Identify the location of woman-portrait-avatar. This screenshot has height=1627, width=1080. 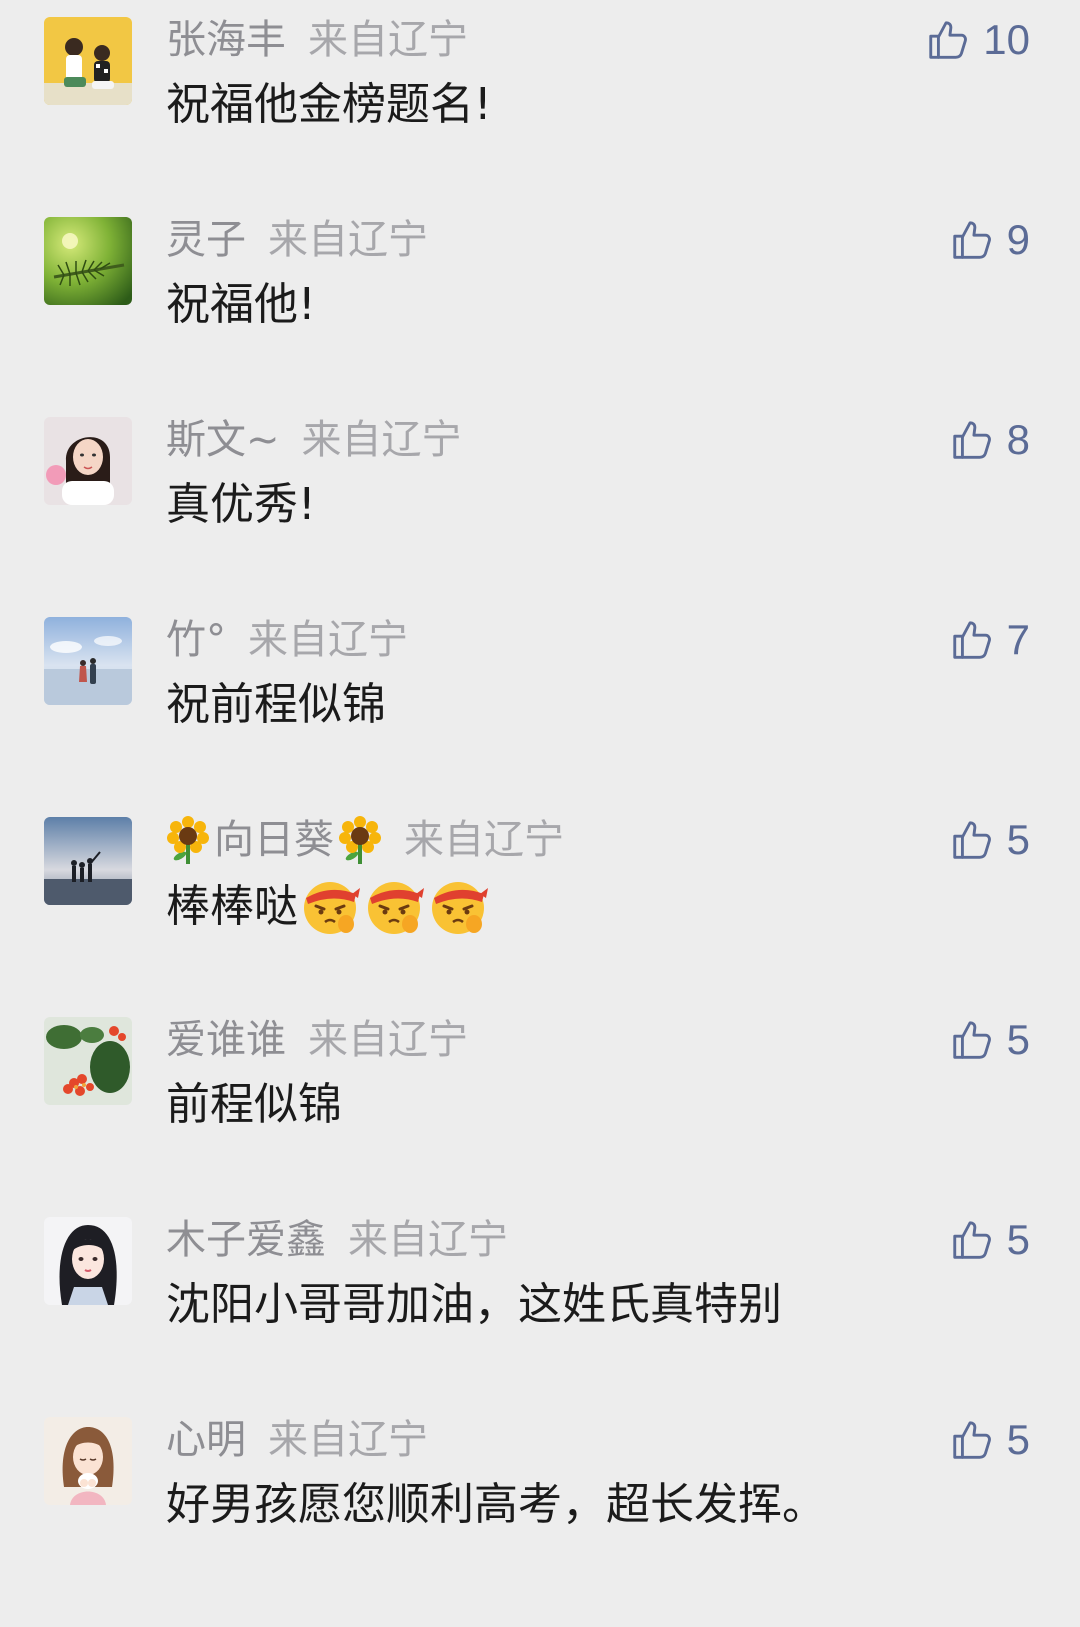
(88, 461).